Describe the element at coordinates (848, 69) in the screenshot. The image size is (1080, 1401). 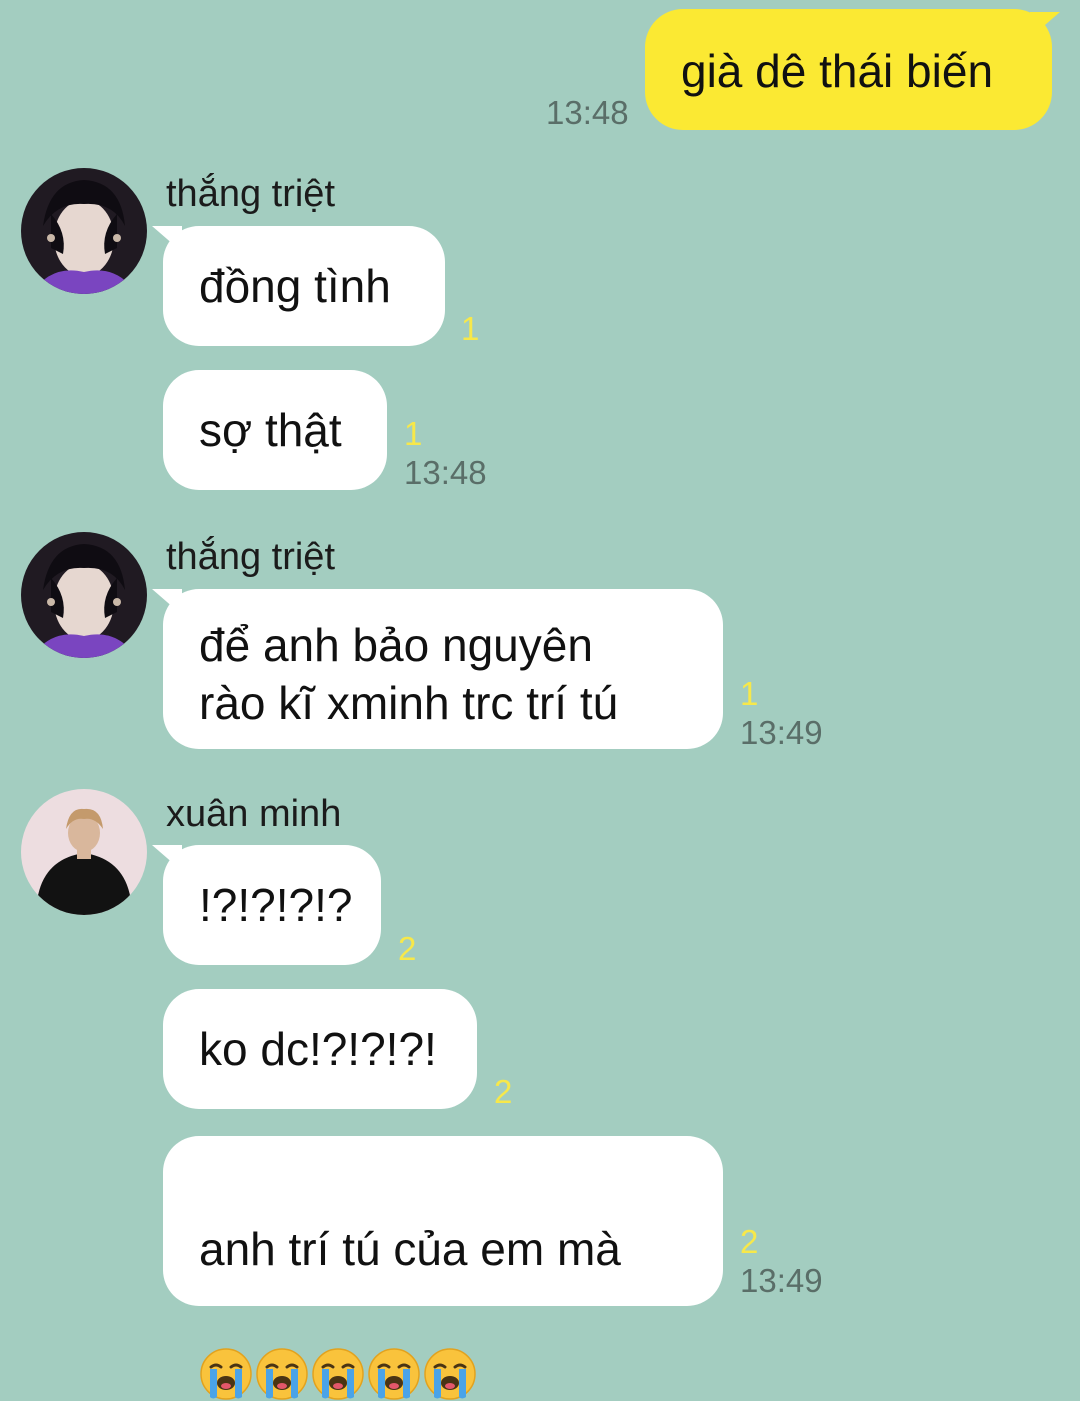
I see `outgoing-message-bubble: già dê thái biến` at that location.